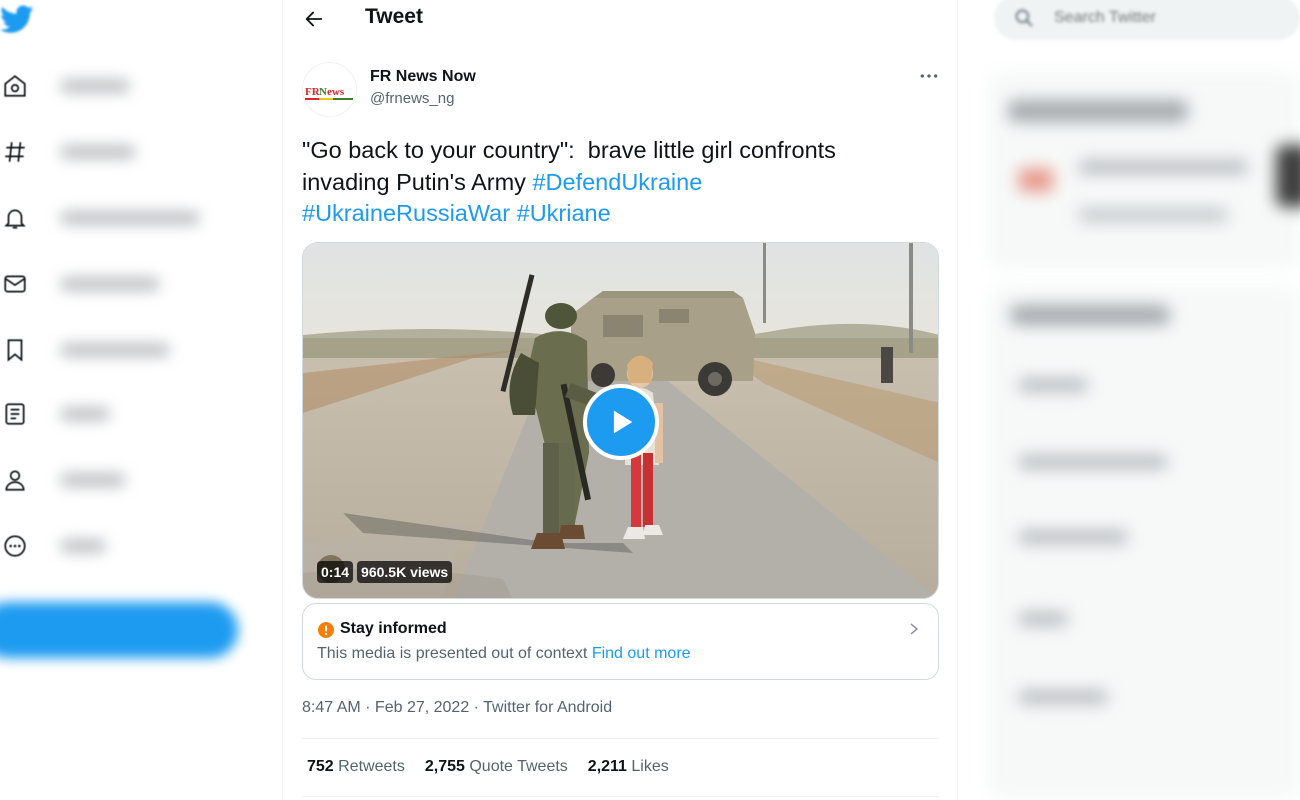 The height and width of the screenshot is (800, 1300). I want to click on list-icon, so click(15, 414).